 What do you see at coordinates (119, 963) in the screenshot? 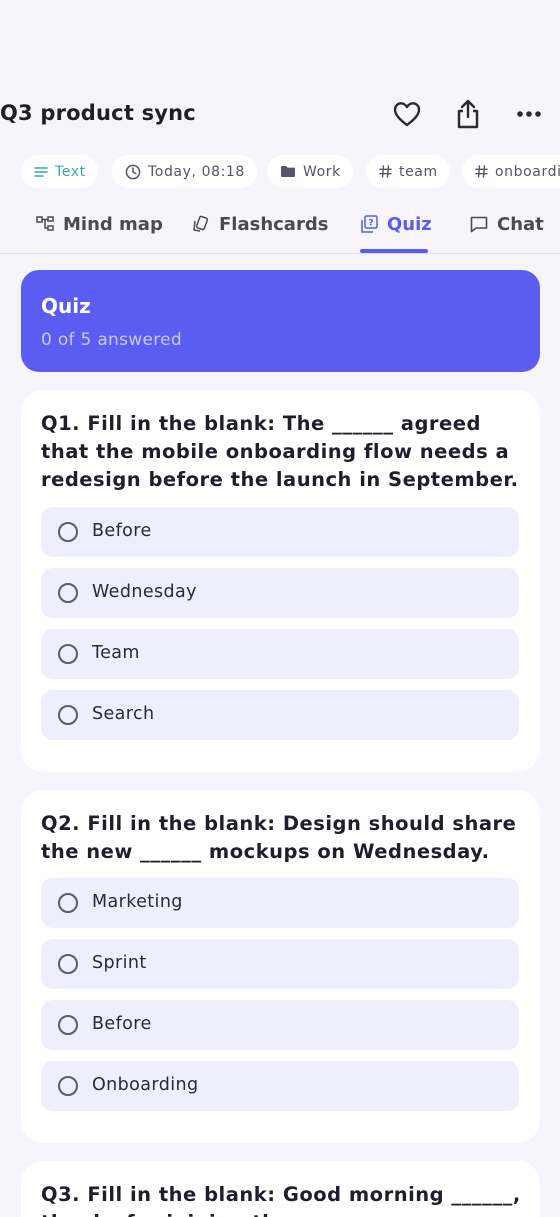
I see `option-label: Sprint` at bounding box center [119, 963].